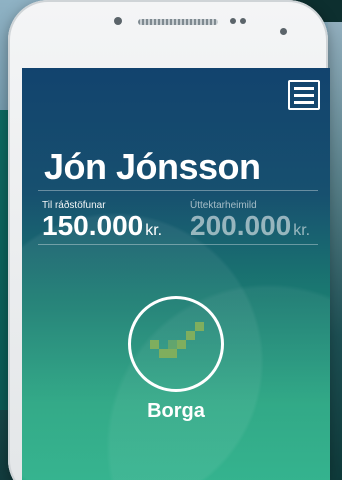  I want to click on pay-button, so click(176, 344).